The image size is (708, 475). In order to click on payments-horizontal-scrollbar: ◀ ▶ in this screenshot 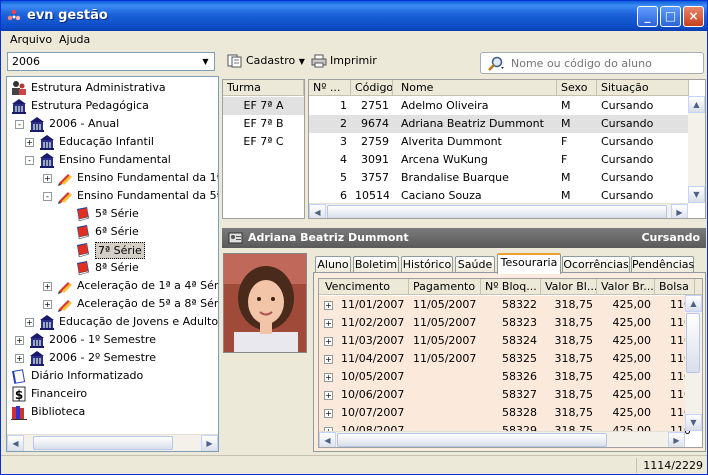, I will do `click(502, 439)`.